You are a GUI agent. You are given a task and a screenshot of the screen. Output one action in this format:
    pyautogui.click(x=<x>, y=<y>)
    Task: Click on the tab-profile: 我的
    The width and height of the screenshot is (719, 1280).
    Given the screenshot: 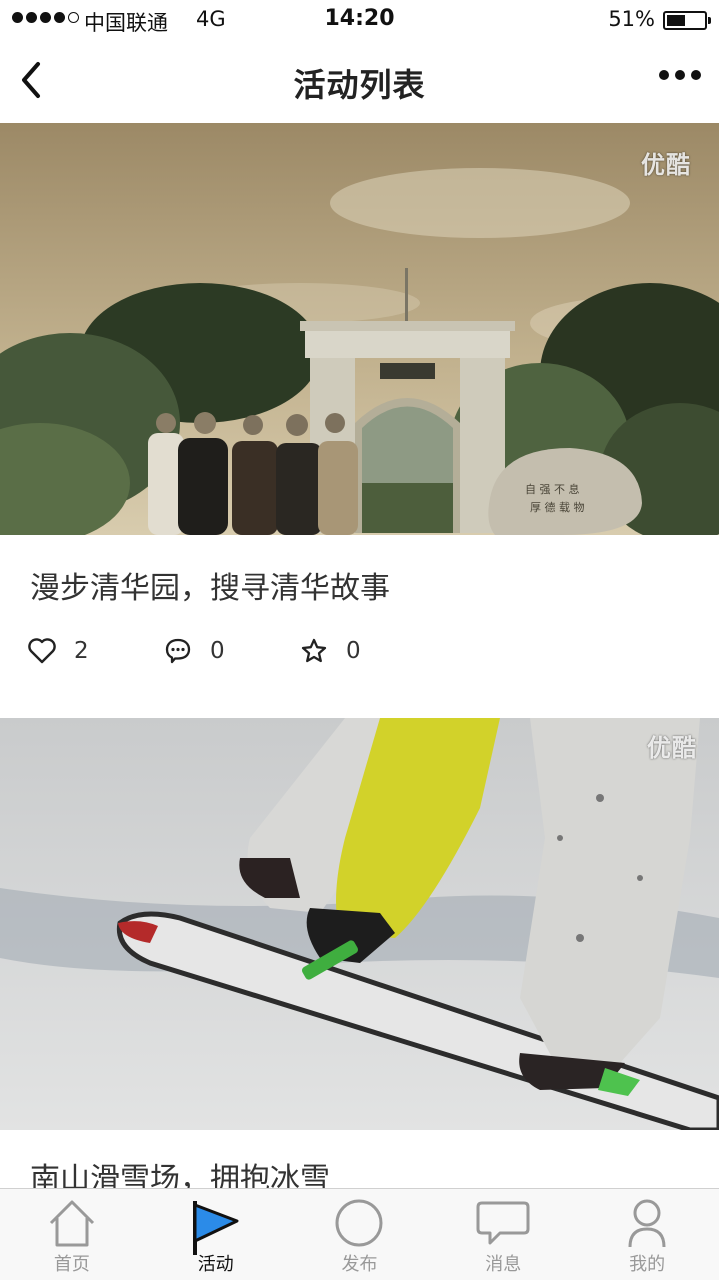 What is the action you would take?
    pyautogui.click(x=647, y=1234)
    